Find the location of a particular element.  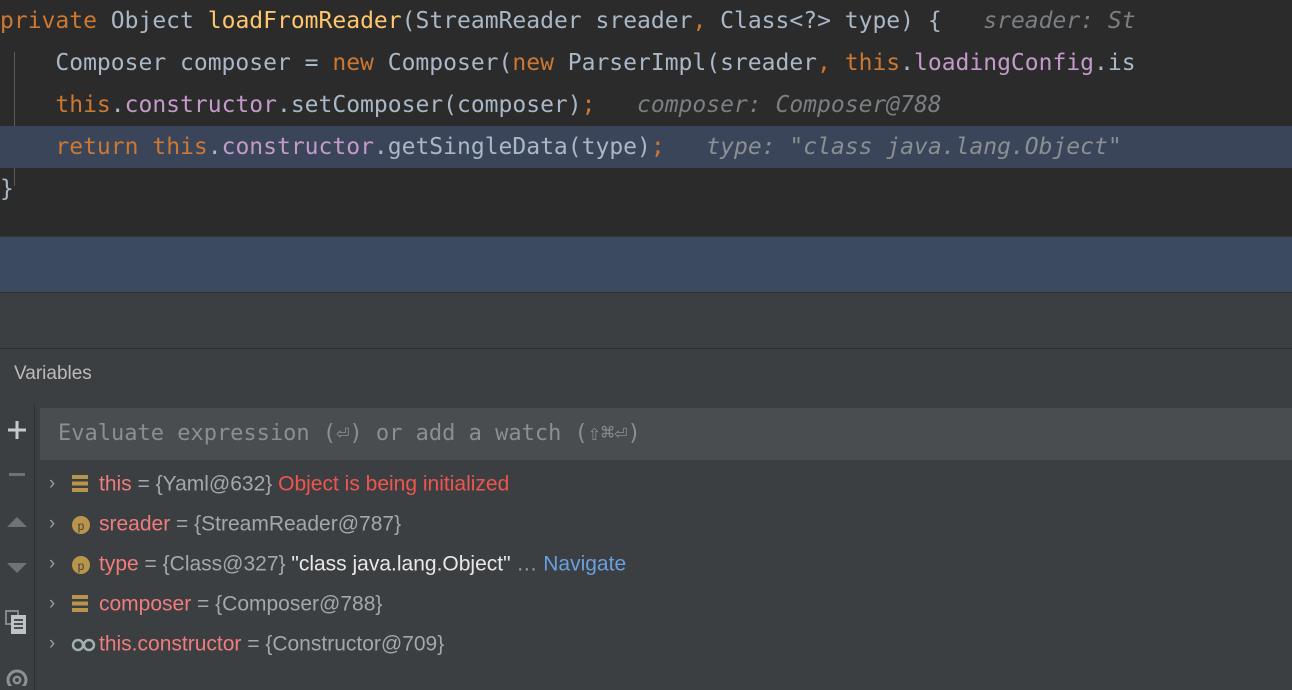

watches-toolbar is located at coordinates (17, 547).